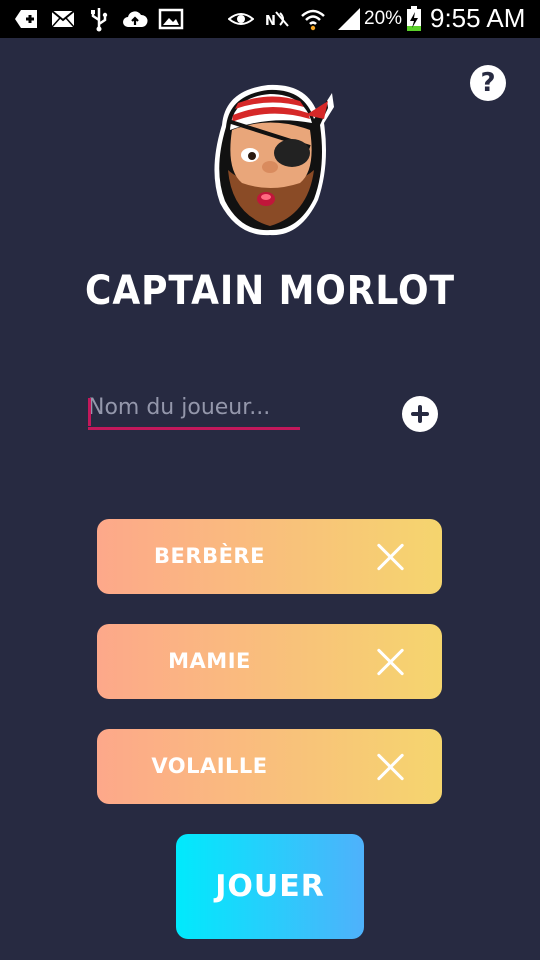  I want to click on nfc-icon: N, so click(277, 20).